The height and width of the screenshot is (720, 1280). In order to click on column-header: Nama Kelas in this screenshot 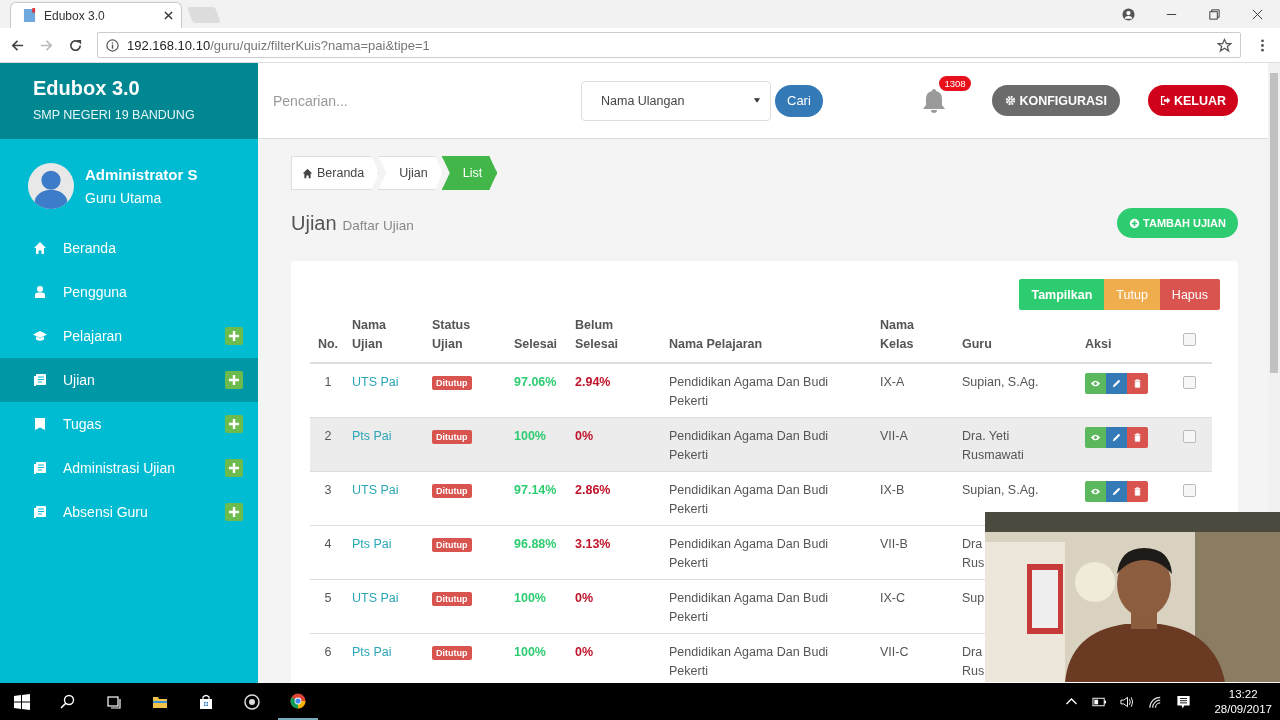, I will do `click(897, 334)`.